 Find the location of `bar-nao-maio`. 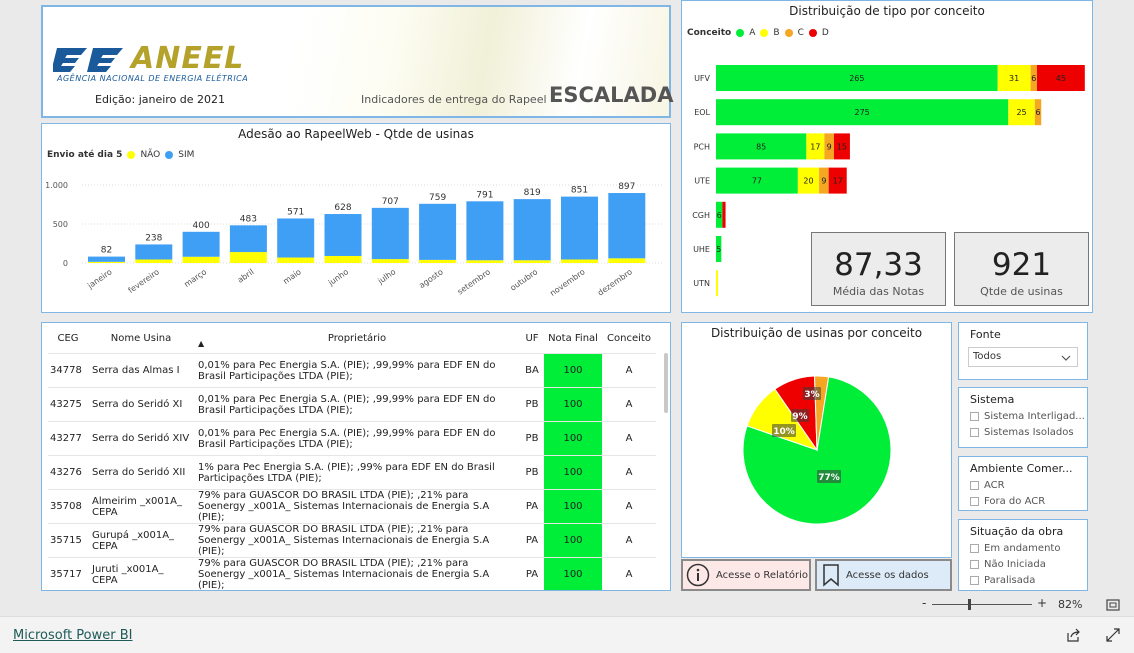

bar-nao-maio is located at coordinates (296, 260).